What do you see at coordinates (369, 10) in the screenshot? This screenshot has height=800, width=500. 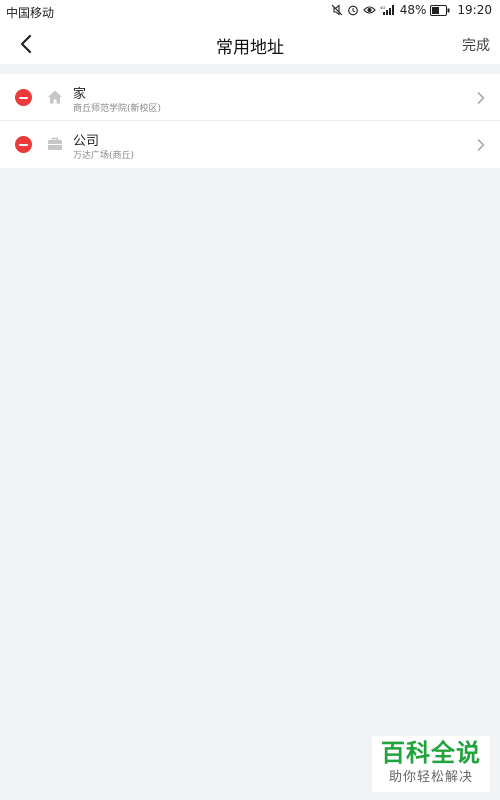 I see `eye-icon` at bounding box center [369, 10].